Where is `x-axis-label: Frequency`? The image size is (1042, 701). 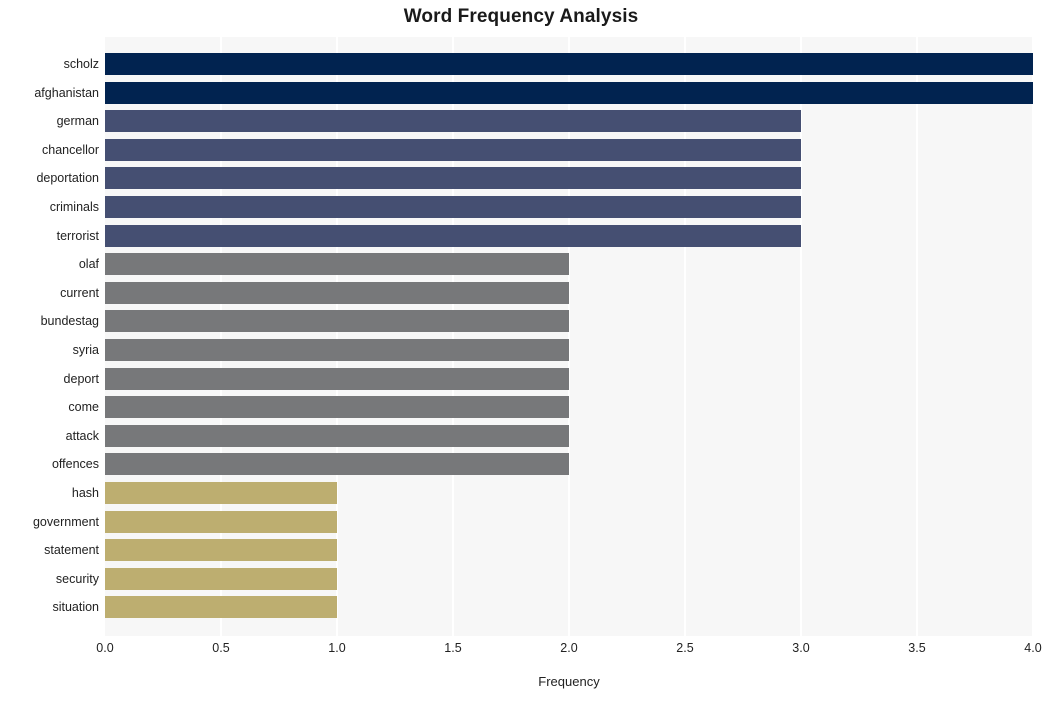 x-axis-label: Frequency is located at coordinates (569, 681).